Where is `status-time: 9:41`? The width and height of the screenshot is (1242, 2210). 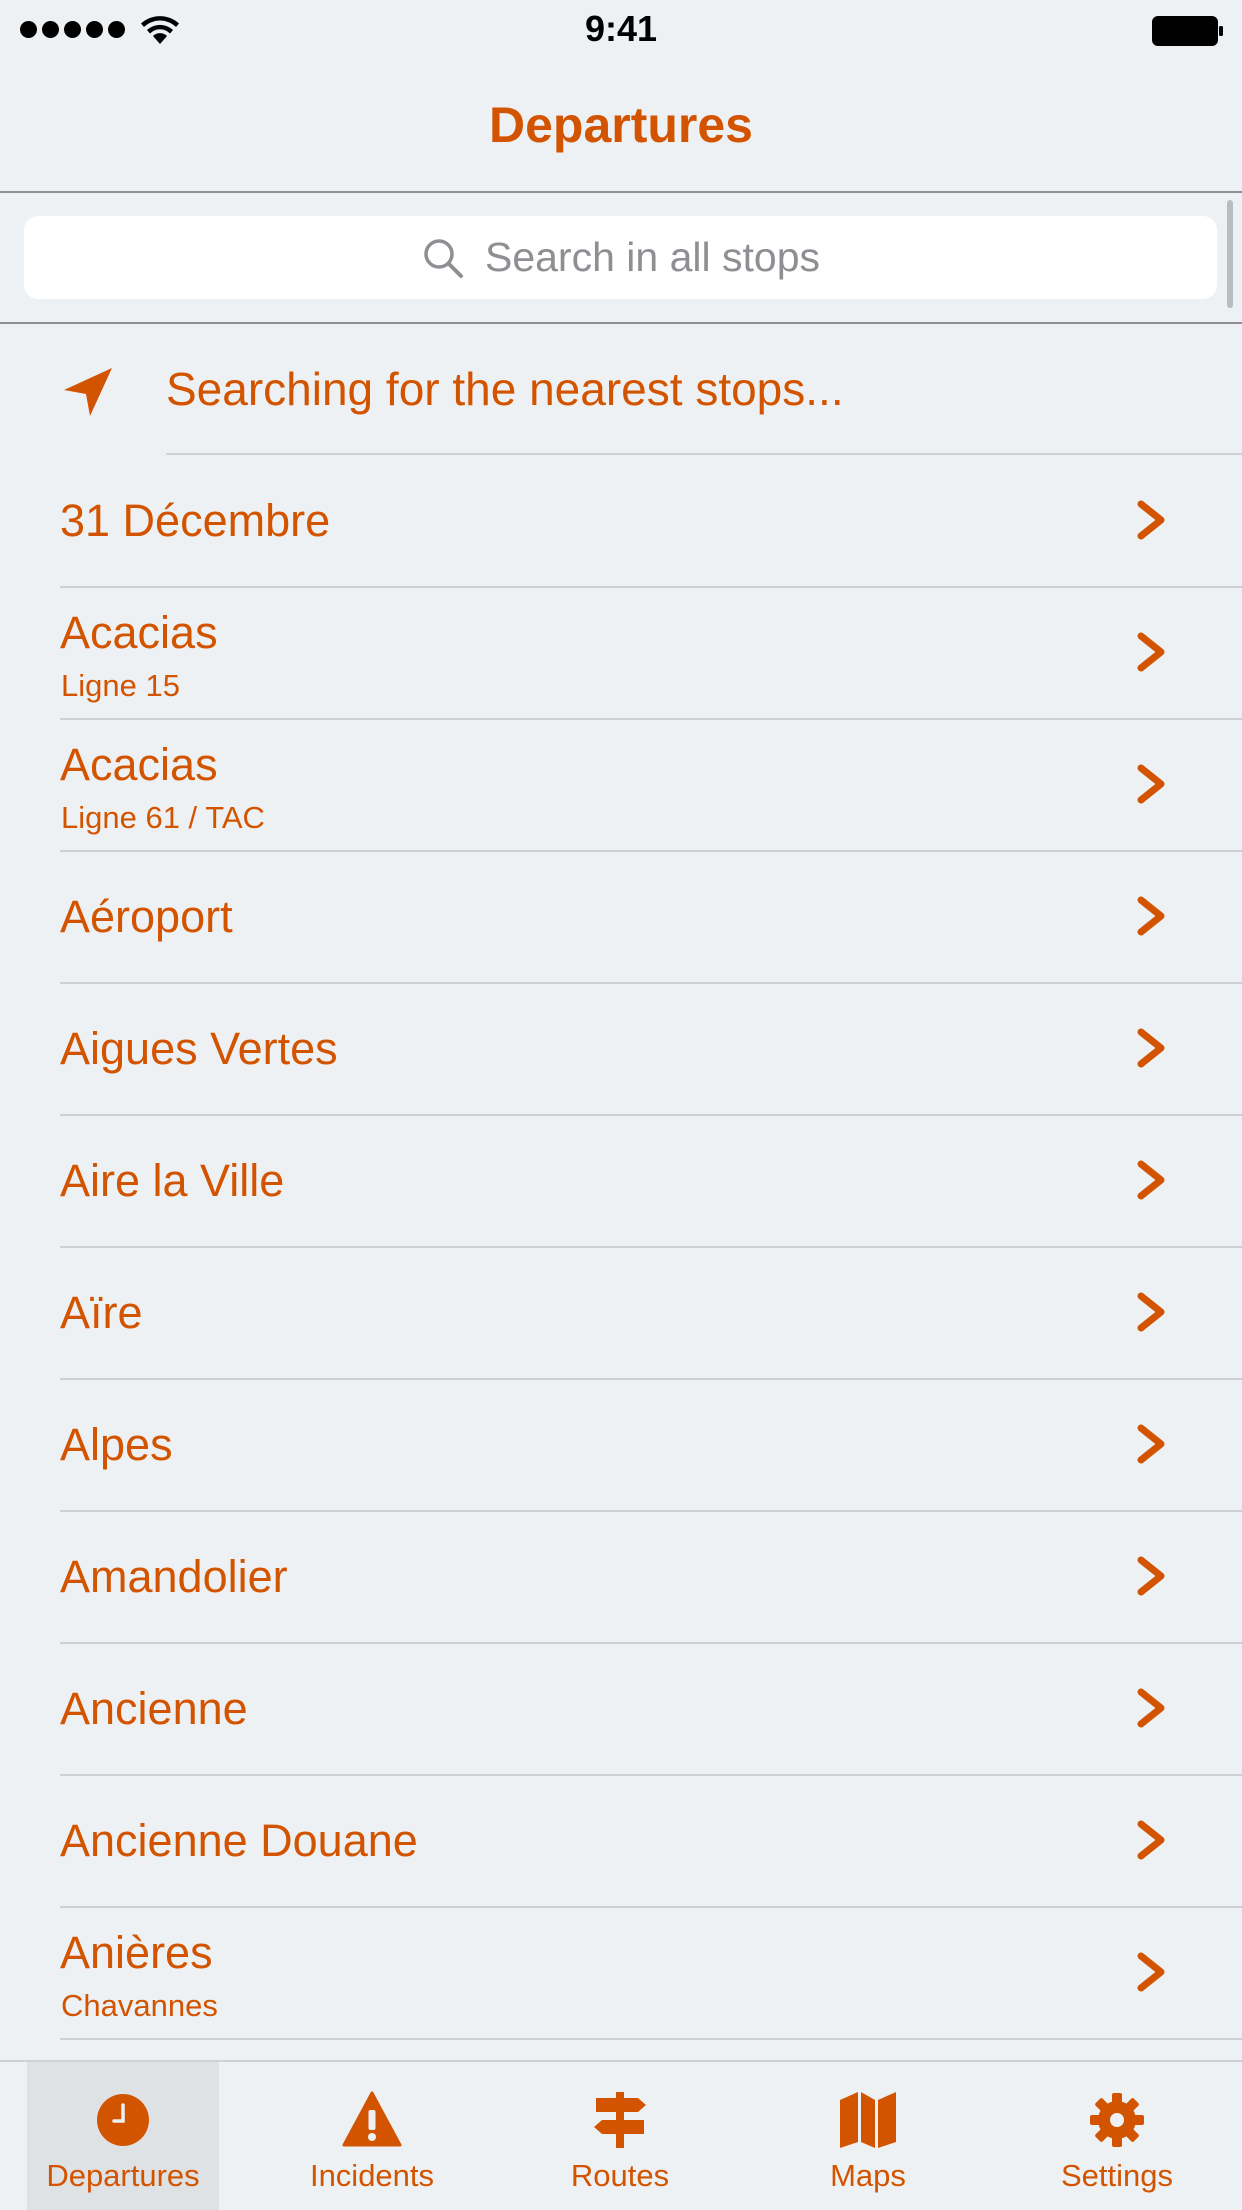
status-time: 9:41 is located at coordinates (621, 28).